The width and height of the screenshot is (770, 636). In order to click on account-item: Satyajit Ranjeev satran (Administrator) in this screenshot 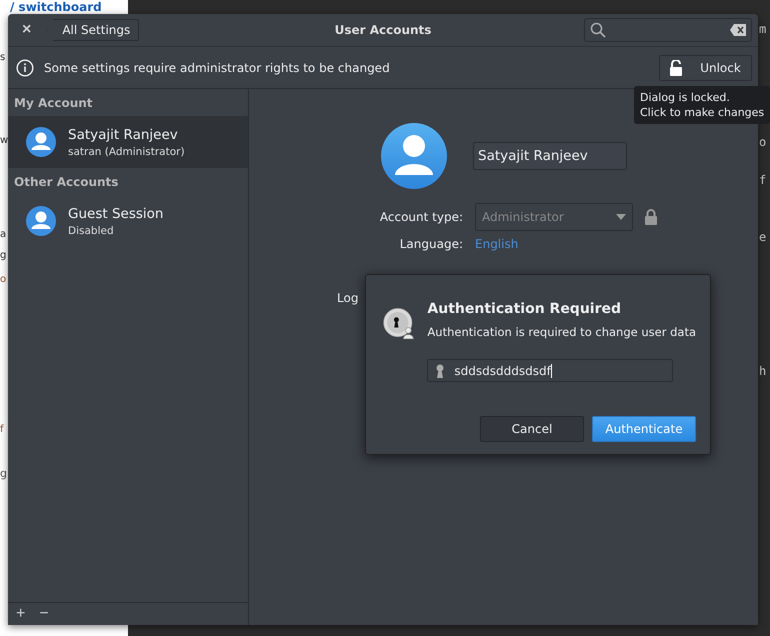, I will do `click(128, 142)`.